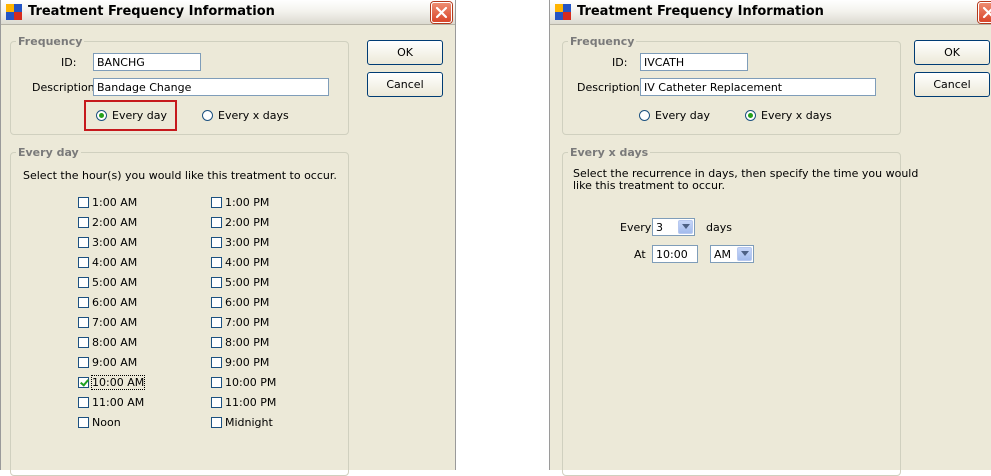 The image size is (991, 476). I want to click on hour-checkbox-6-00-pm: 6:00 PM, so click(240, 302).